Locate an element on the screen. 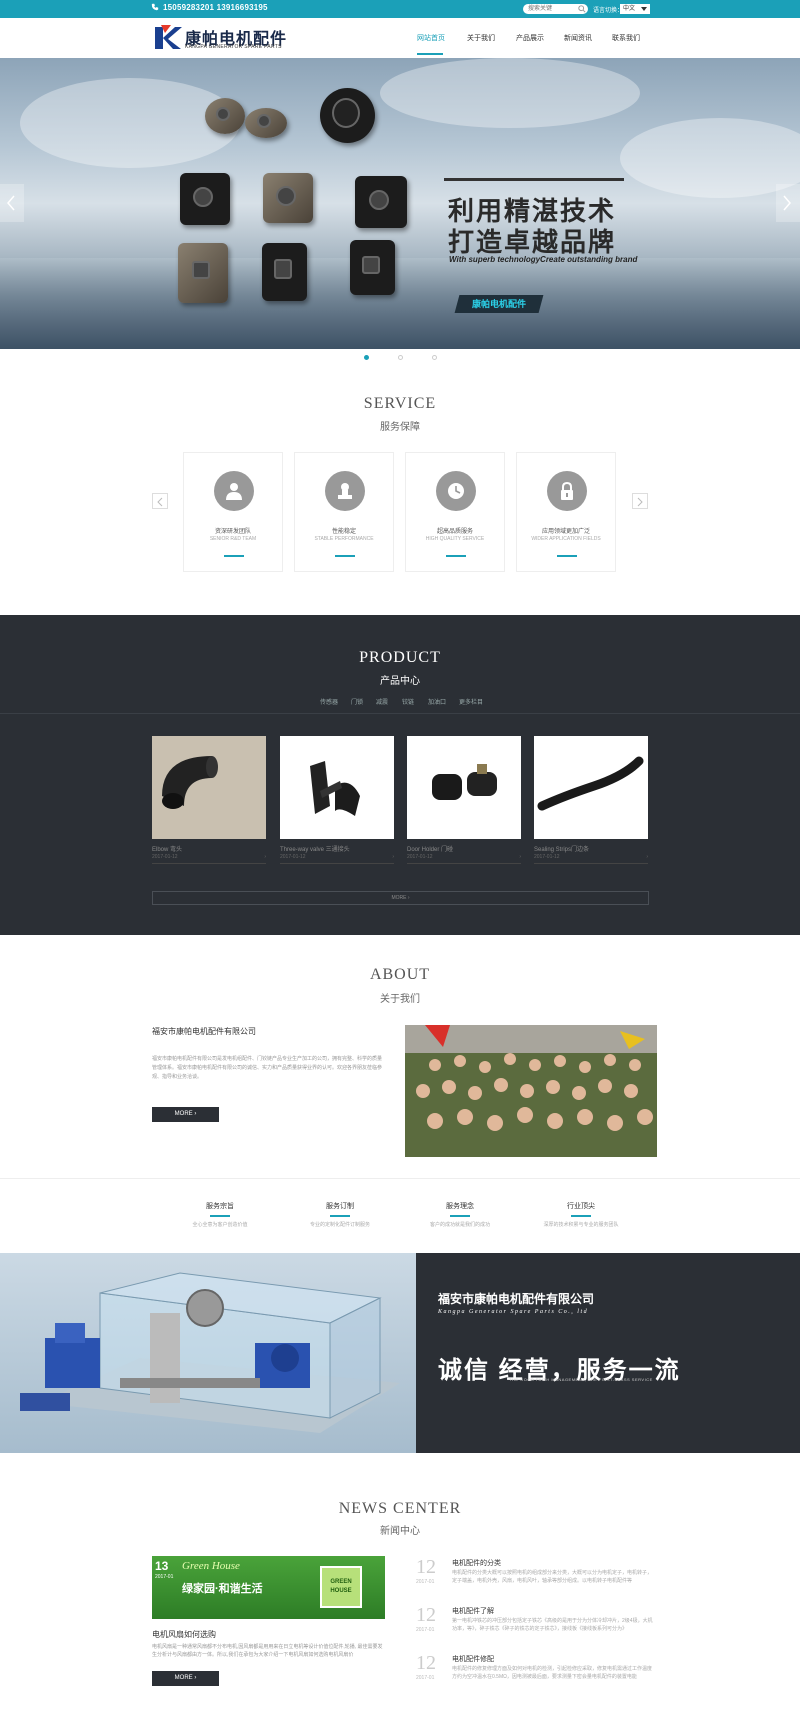  product-card: Three-way valve 三通接头 2017-01-12 › is located at coordinates (337, 801).